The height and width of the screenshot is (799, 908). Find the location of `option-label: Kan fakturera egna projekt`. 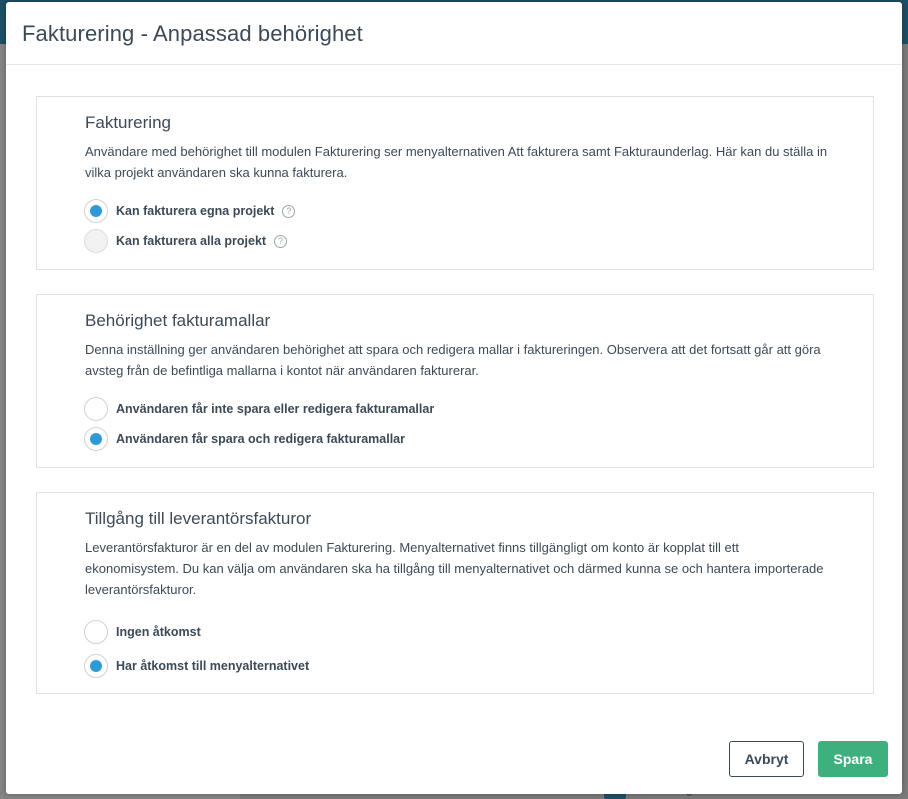

option-label: Kan fakturera egna projekt is located at coordinates (195, 211).